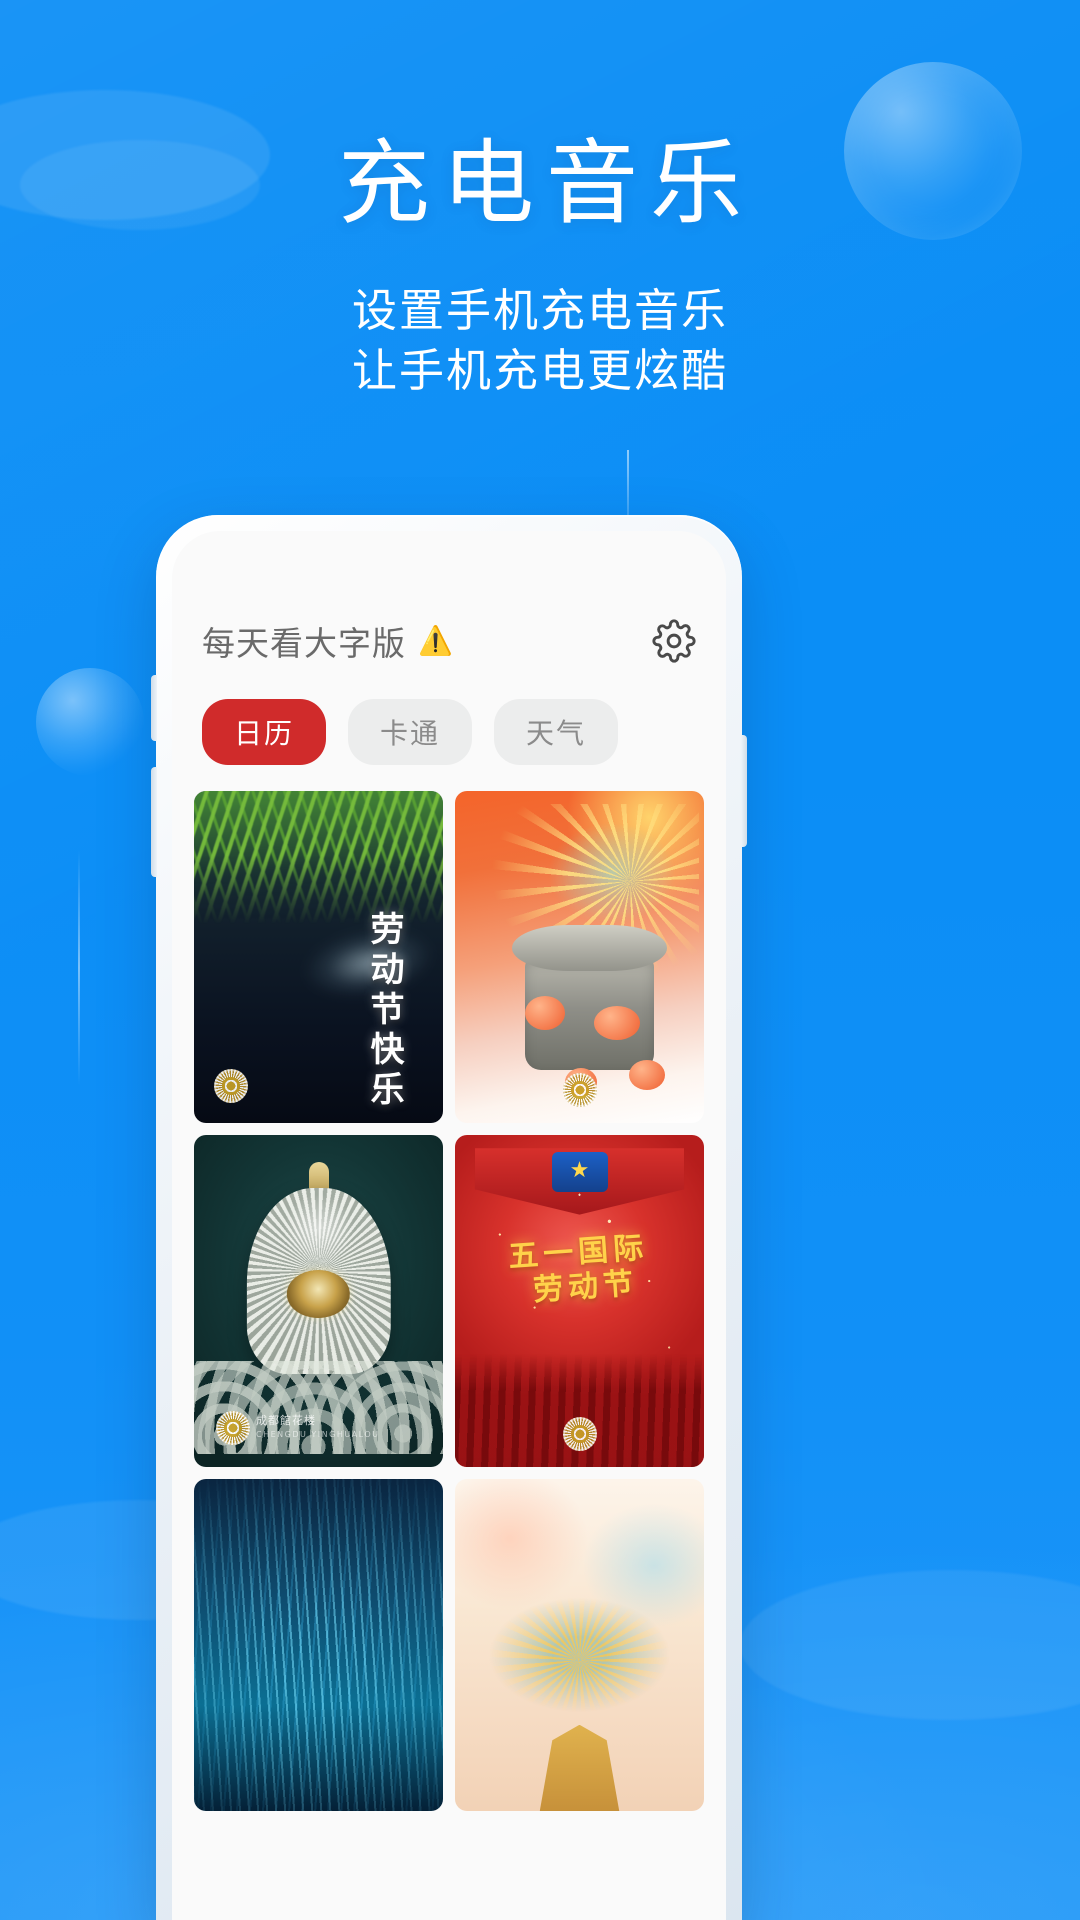 The height and width of the screenshot is (1920, 1080). What do you see at coordinates (264, 732) in the screenshot?
I see `tab-calendar: 日历` at bounding box center [264, 732].